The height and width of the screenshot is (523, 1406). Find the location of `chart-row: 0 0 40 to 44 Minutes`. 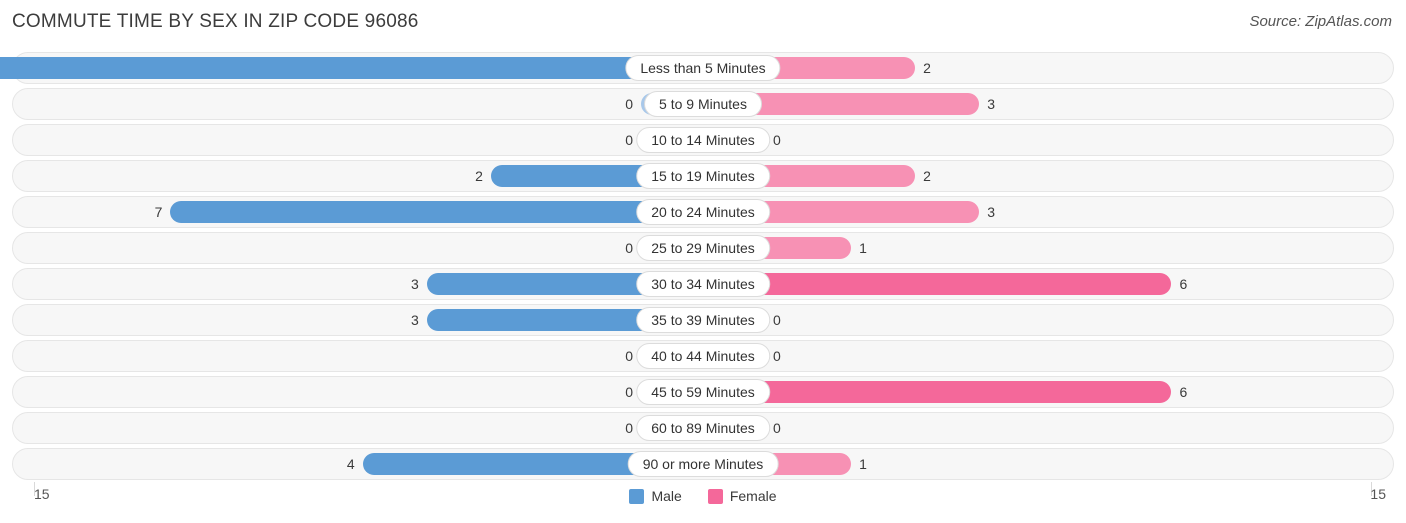

chart-row: 0 0 40 to 44 Minutes is located at coordinates (703, 356).